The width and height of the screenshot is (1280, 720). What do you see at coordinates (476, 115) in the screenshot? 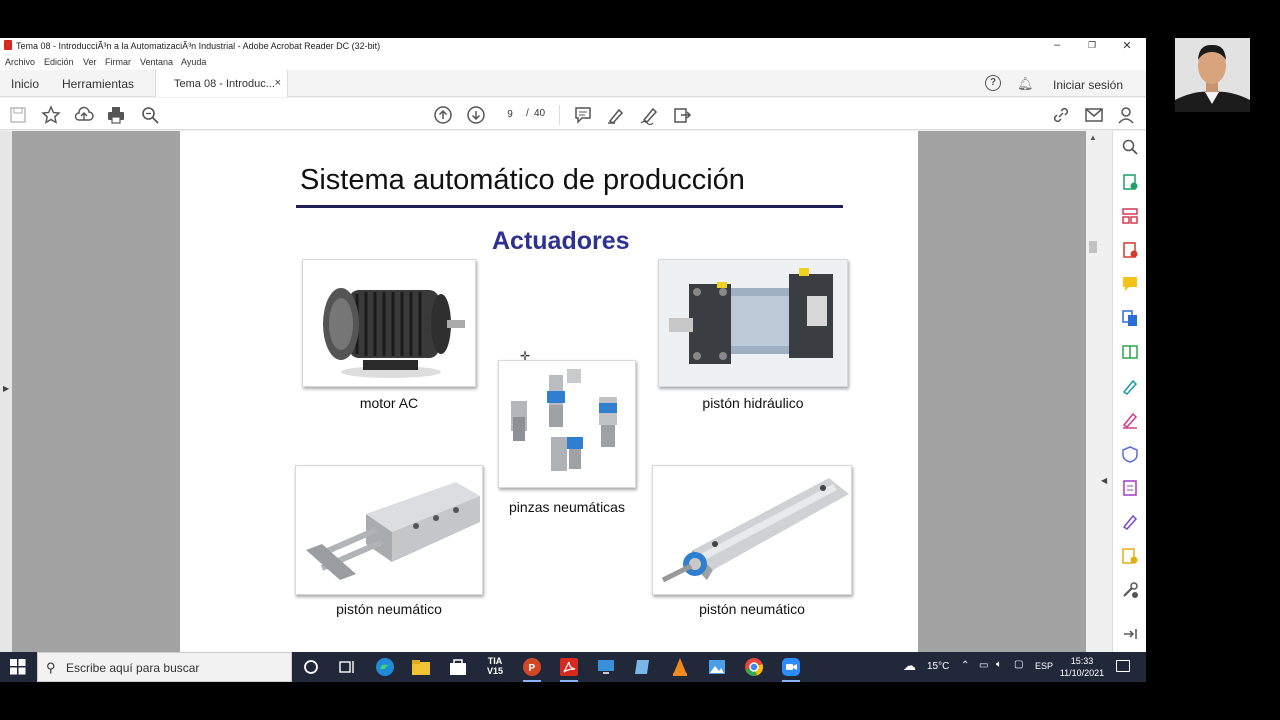
I see `next-page-icon` at bounding box center [476, 115].